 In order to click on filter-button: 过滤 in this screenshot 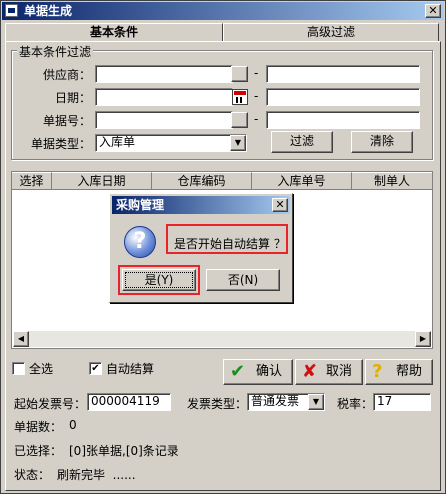, I will do `click(302, 142)`.